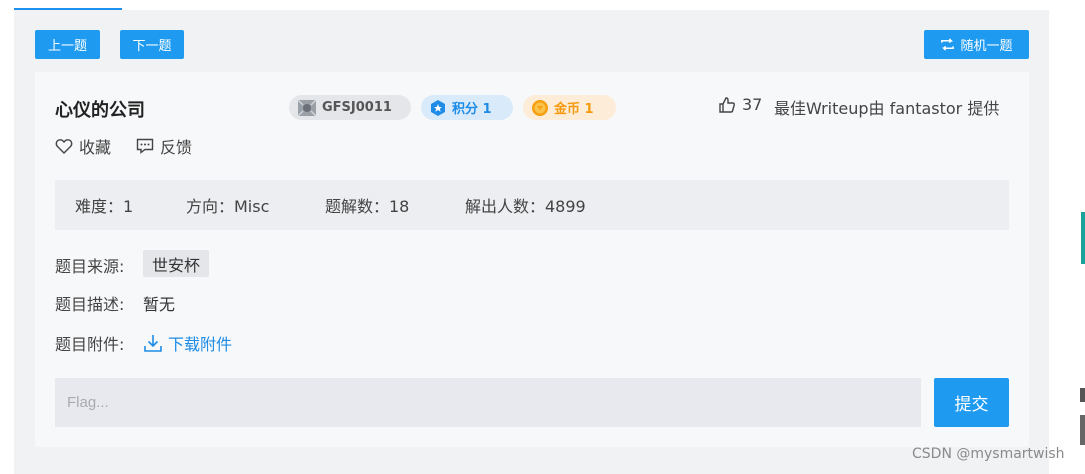 The height and width of the screenshot is (474, 1085). What do you see at coordinates (145, 146) in the screenshot?
I see `feedback-icon` at bounding box center [145, 146].